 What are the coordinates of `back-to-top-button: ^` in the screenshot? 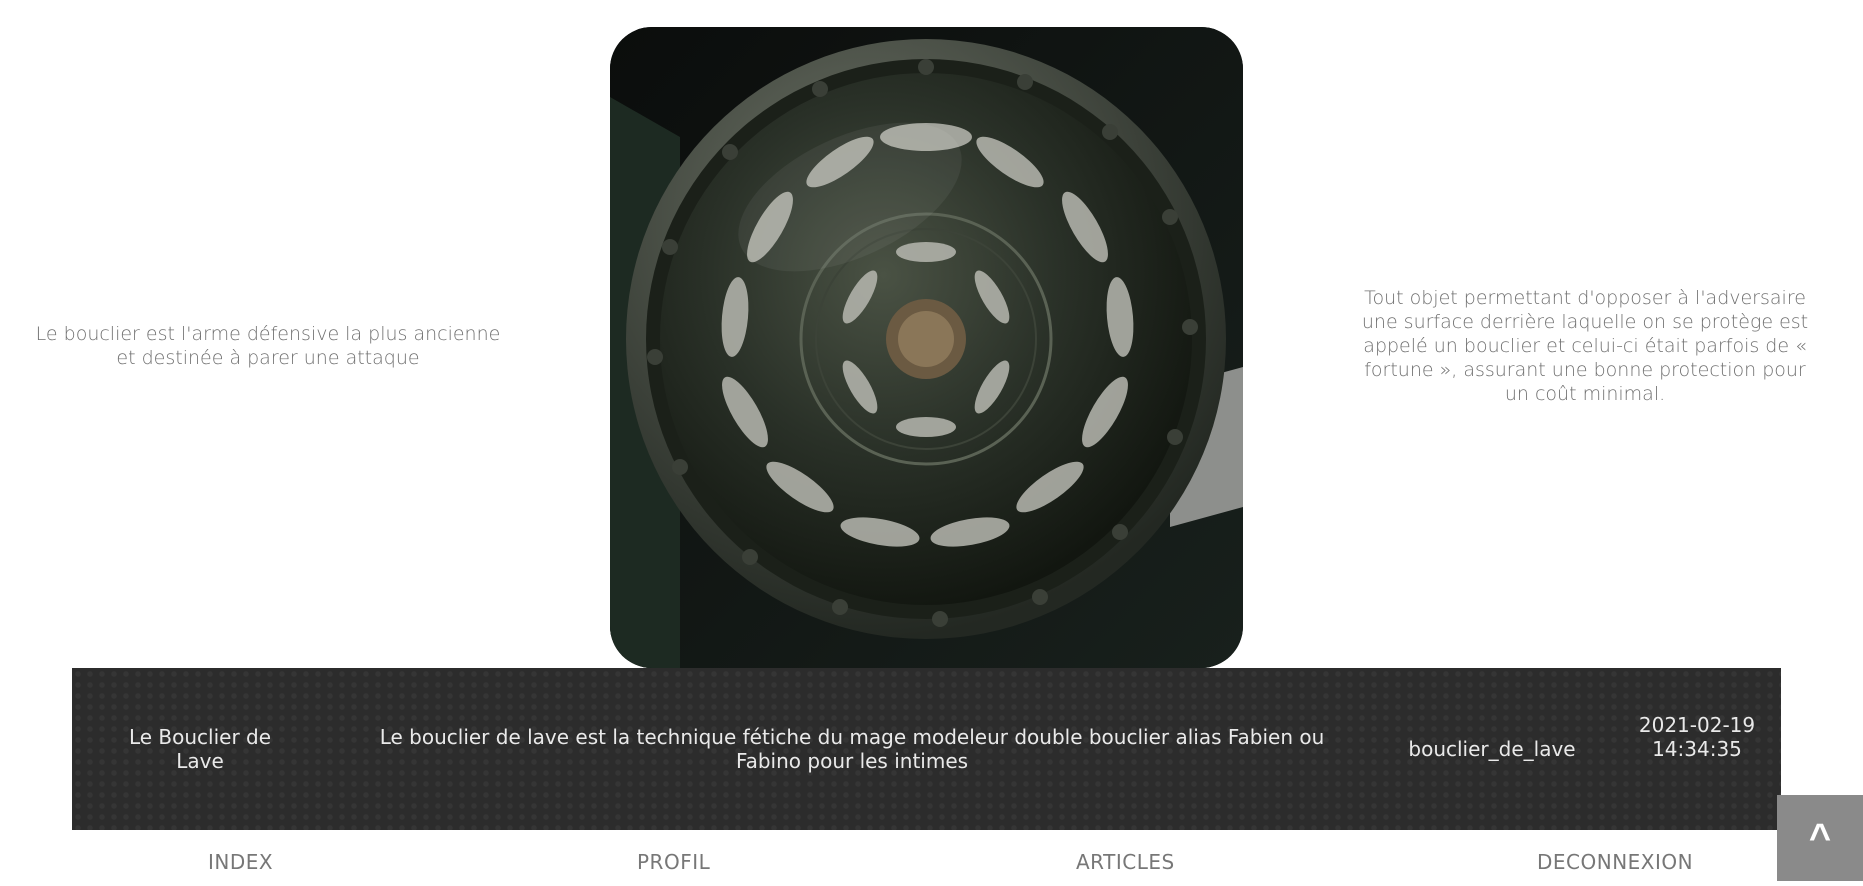 It's located at (1820, 838).